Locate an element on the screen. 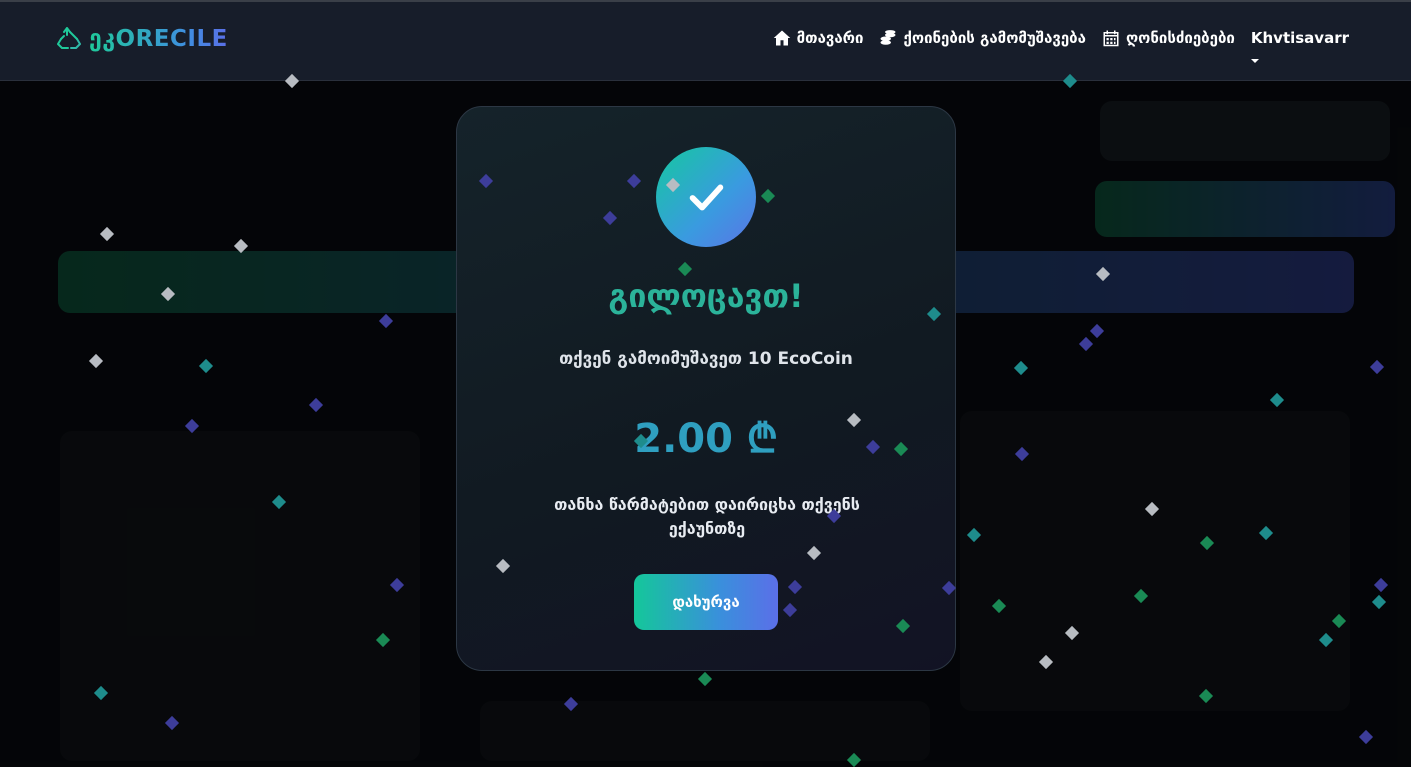  nav-item-home-label: მთავარი is located at coordinates (830, 38).